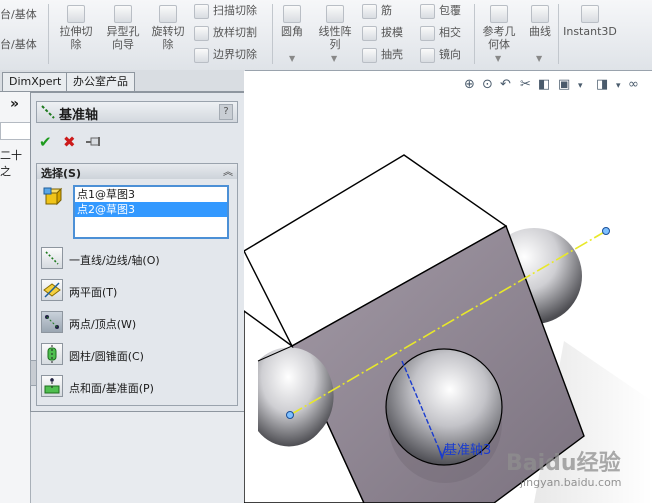  Describe the element at coordinates (292, 58) in the screenshot. I see `fillet-dropdown-icon: ▼` at that location.